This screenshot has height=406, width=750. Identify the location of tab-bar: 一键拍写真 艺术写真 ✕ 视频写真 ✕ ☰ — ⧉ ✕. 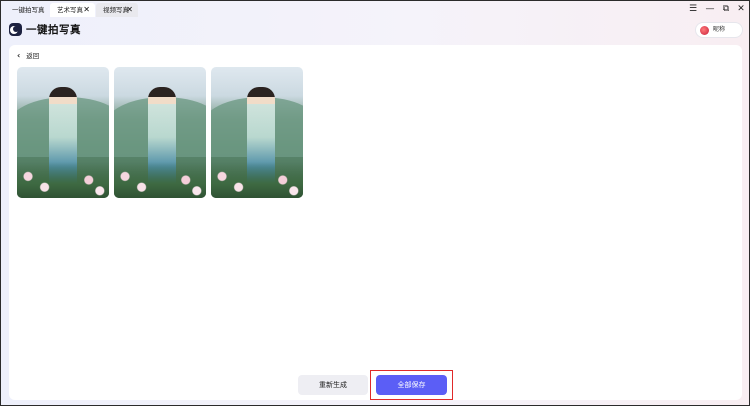
(375, 9).